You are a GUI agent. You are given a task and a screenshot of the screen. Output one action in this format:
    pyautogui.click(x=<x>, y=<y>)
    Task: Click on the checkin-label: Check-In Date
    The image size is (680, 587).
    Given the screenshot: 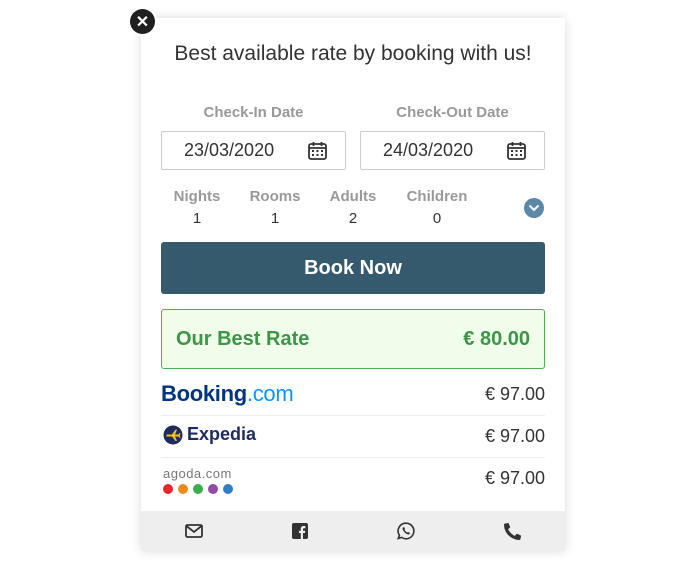 What is the action you would take?
    pyautogui.click(x=253, y=112)
    